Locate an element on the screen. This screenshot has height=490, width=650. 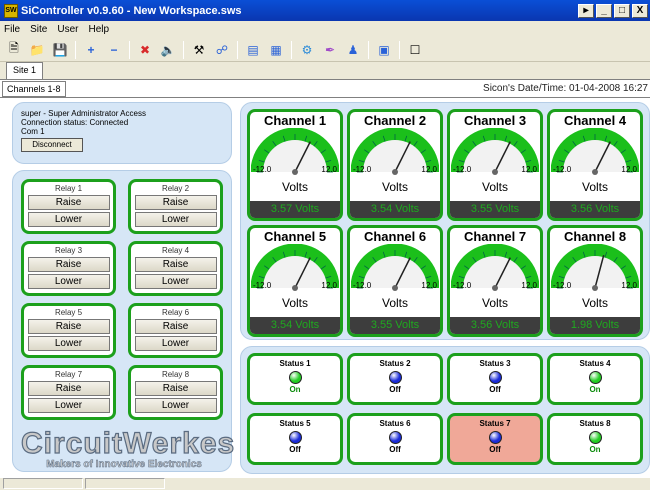
status-name: Status 8 is located at coordinates (595, 423).